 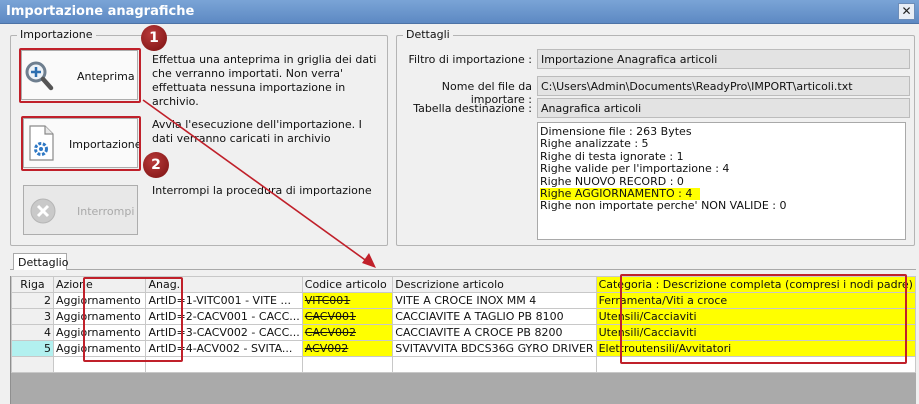 What do you see at coordinates (43, 212) in the screenshot?
I see `cancel-circle-icon` at bounding box center [43, 212].